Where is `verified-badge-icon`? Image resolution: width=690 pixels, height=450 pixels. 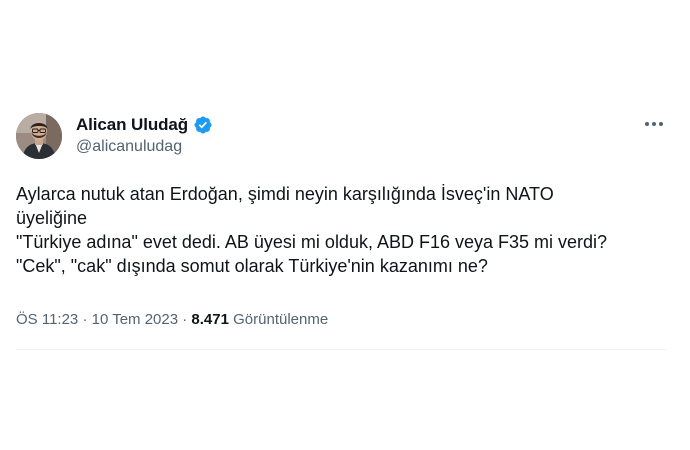
verified-badge-icon is located at coordinates (203, 125).